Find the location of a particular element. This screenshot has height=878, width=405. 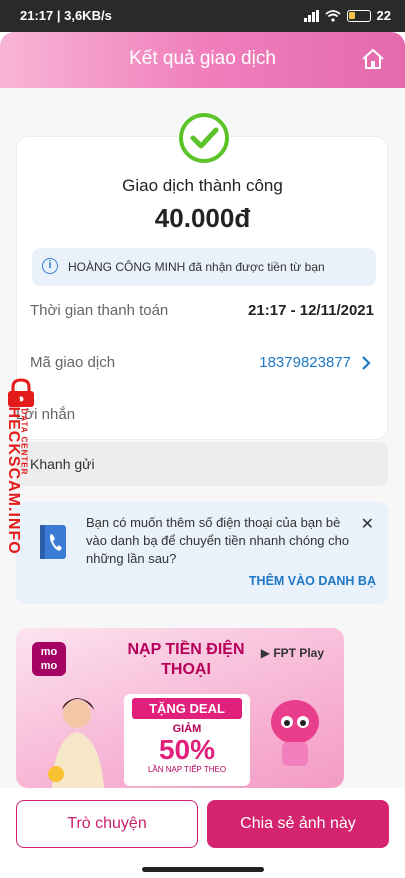

chevron-right-icon is located at coordinates (366, 363).